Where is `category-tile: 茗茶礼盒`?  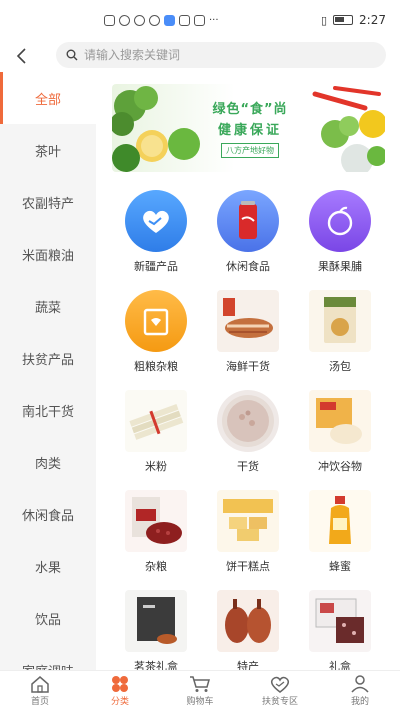
category-tile: 茗茶礼盒 is located at coordinates (156, 630).